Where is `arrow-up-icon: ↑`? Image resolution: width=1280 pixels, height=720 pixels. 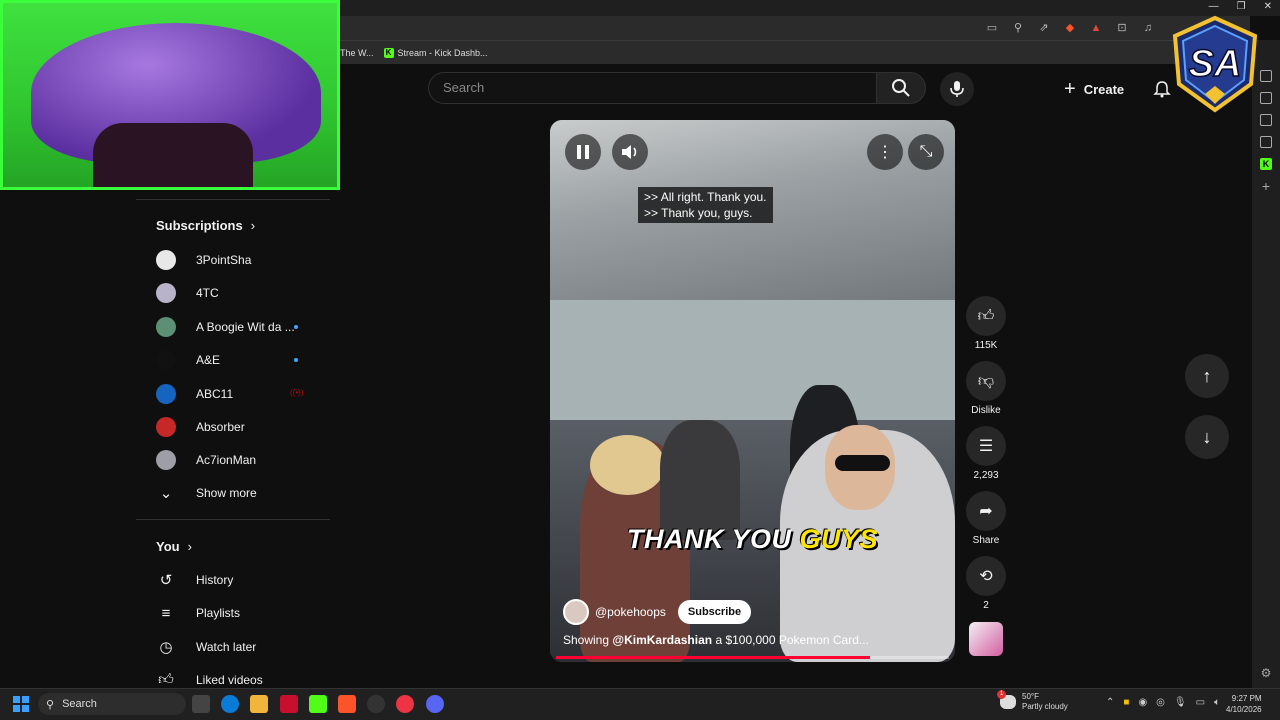
arrow-up-icon: ↑ is located at coordinates (1207, 375).